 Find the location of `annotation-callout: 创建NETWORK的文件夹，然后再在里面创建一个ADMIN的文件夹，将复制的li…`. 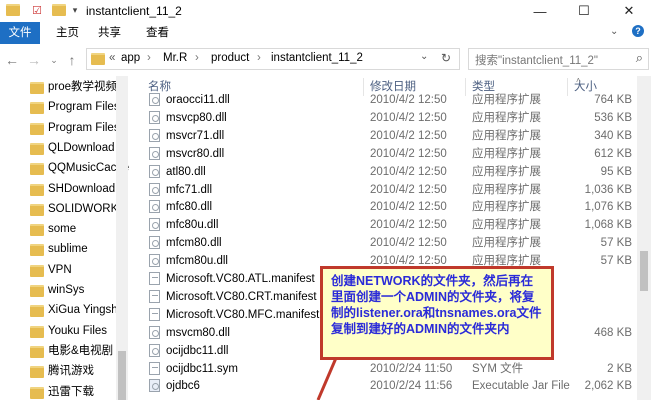

annotation-callout: 创建NETWORK的文件夹，然后再在里面创建一个ADMIN的文件夹，将复制的li… is located at coordinates (437, 313).